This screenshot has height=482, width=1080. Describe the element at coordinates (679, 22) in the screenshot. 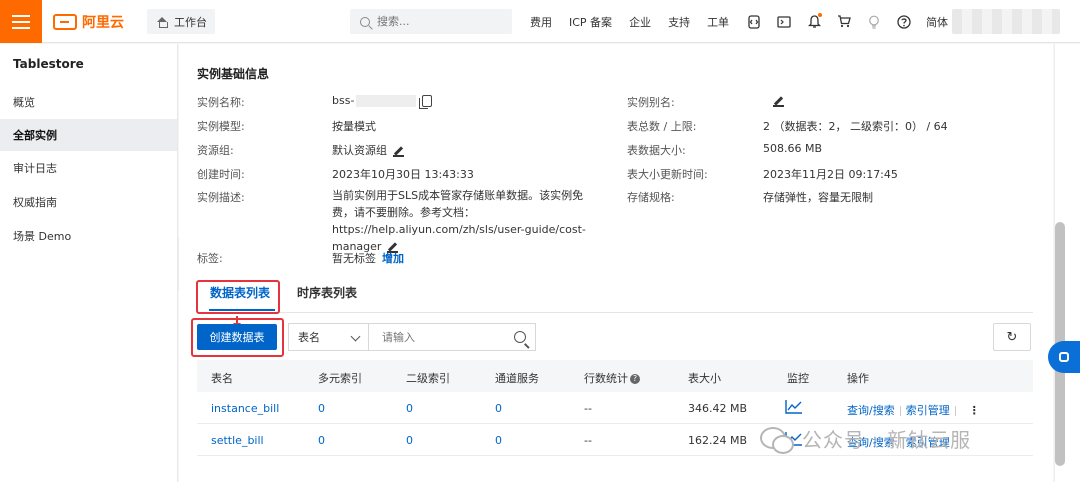

I see `nav-support: 支持` at that location.